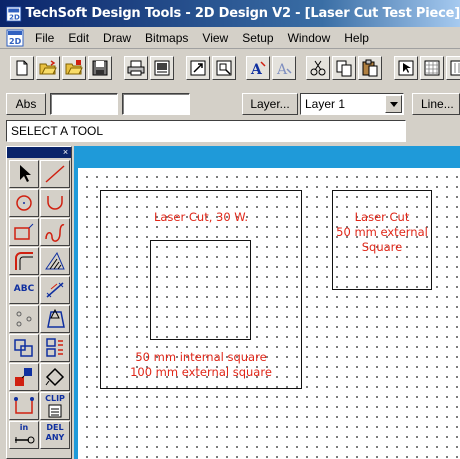 Image resolution: width=460 pixels, height=459 pixels. I want to click on copy-icon, so click(344, 68).